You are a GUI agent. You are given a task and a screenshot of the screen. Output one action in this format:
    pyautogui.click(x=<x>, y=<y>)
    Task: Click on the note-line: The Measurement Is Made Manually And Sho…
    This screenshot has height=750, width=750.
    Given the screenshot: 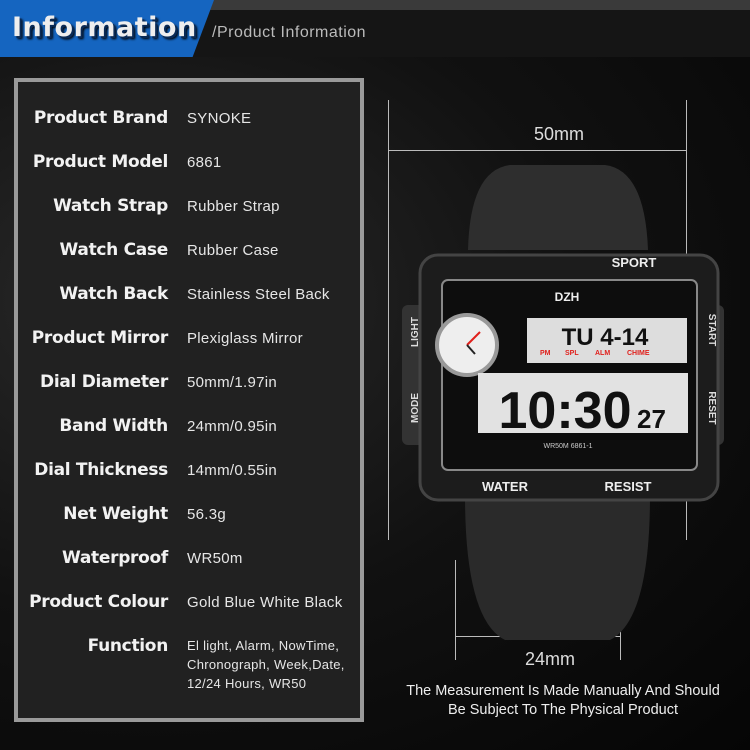 What is the action you would take?
    pyautogui.click(x=563, y=691)
    